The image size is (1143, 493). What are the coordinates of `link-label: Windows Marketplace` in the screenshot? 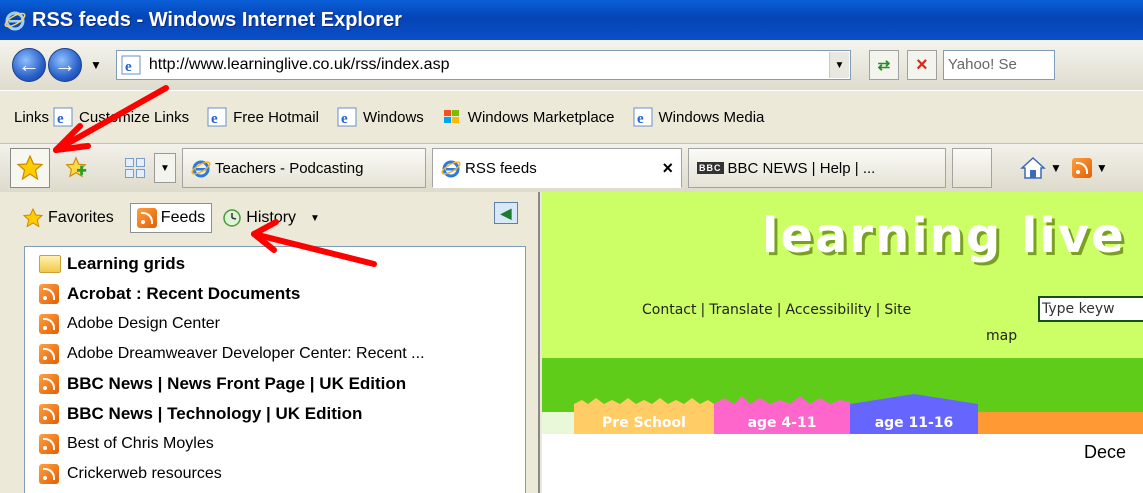 It's located at (541, 117).